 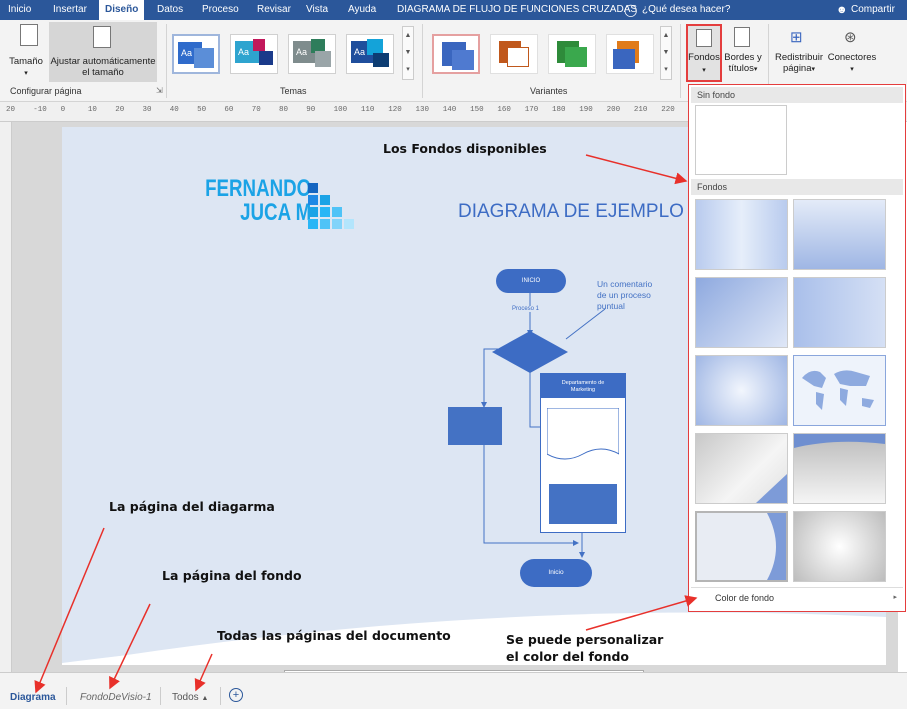 I want to click on theme-2: Aa, so click(x=254, y=54).